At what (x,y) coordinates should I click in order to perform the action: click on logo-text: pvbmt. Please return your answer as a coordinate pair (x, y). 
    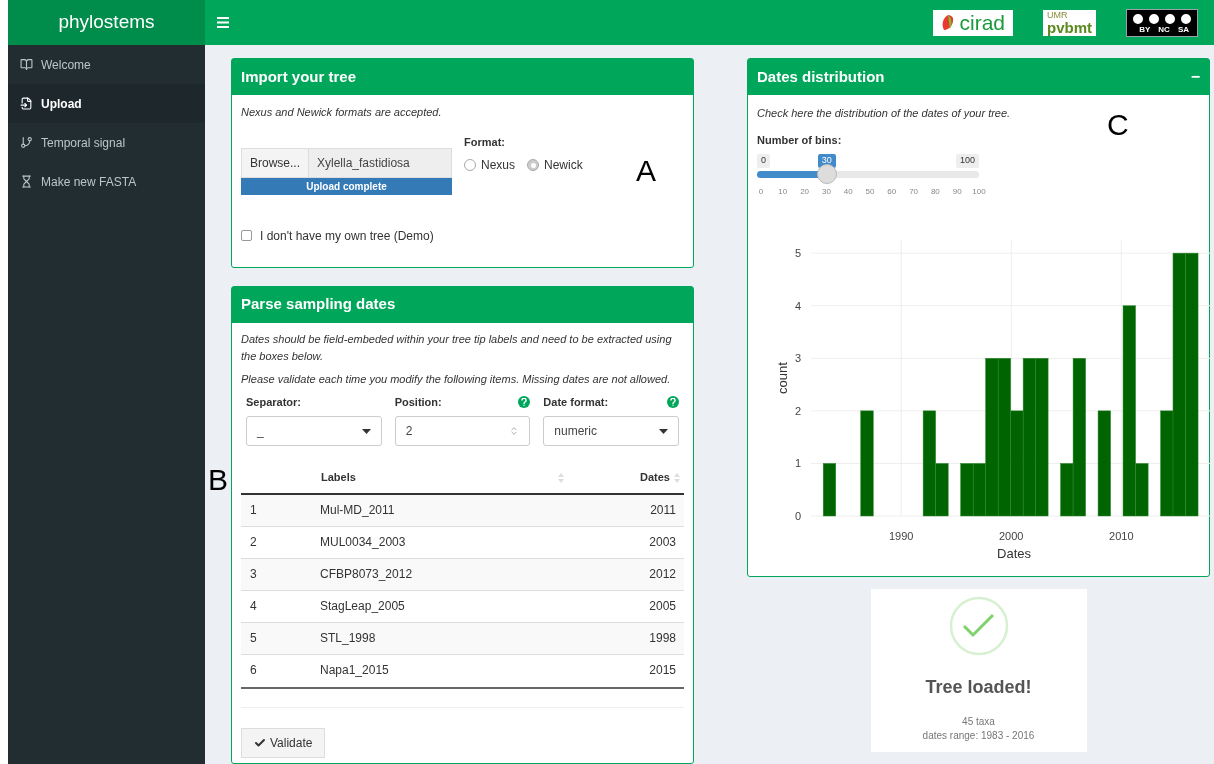
    Looking at the image, I should click on (1069, 27).